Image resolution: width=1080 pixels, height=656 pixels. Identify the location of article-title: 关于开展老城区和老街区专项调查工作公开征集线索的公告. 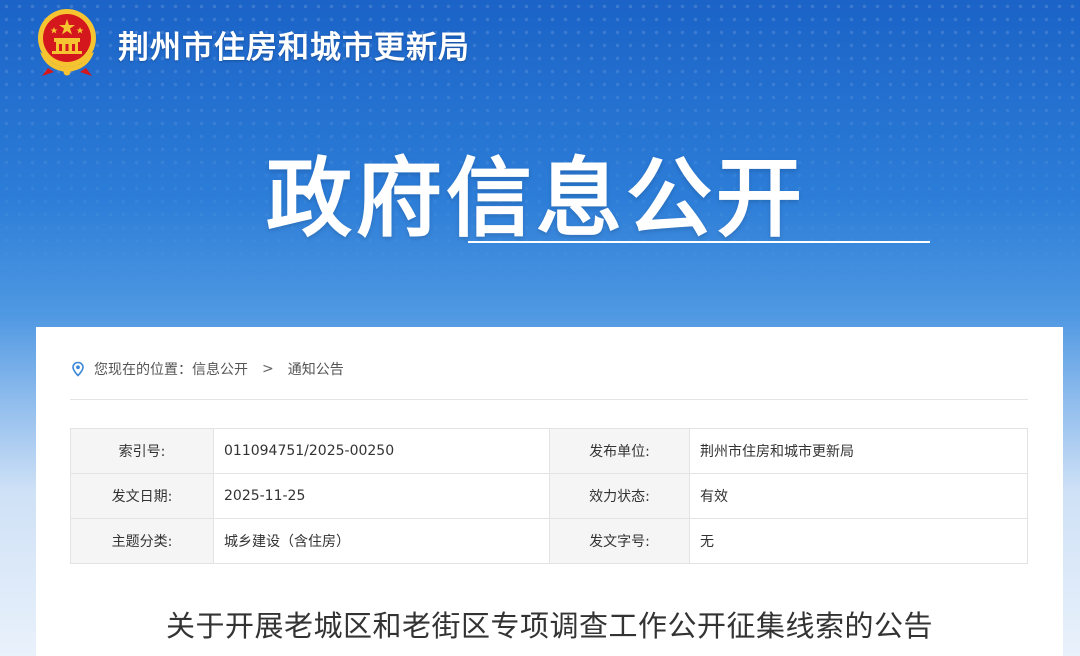
(549, 626).